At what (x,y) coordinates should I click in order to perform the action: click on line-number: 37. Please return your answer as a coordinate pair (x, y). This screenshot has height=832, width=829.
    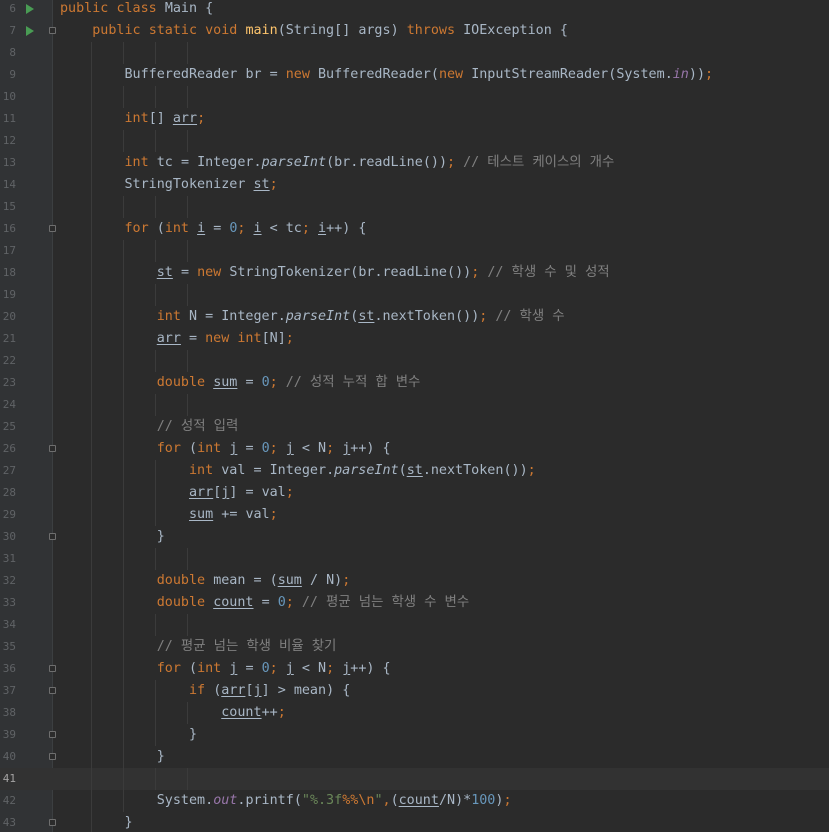
    Looking at the image, I should click on (9, 690).